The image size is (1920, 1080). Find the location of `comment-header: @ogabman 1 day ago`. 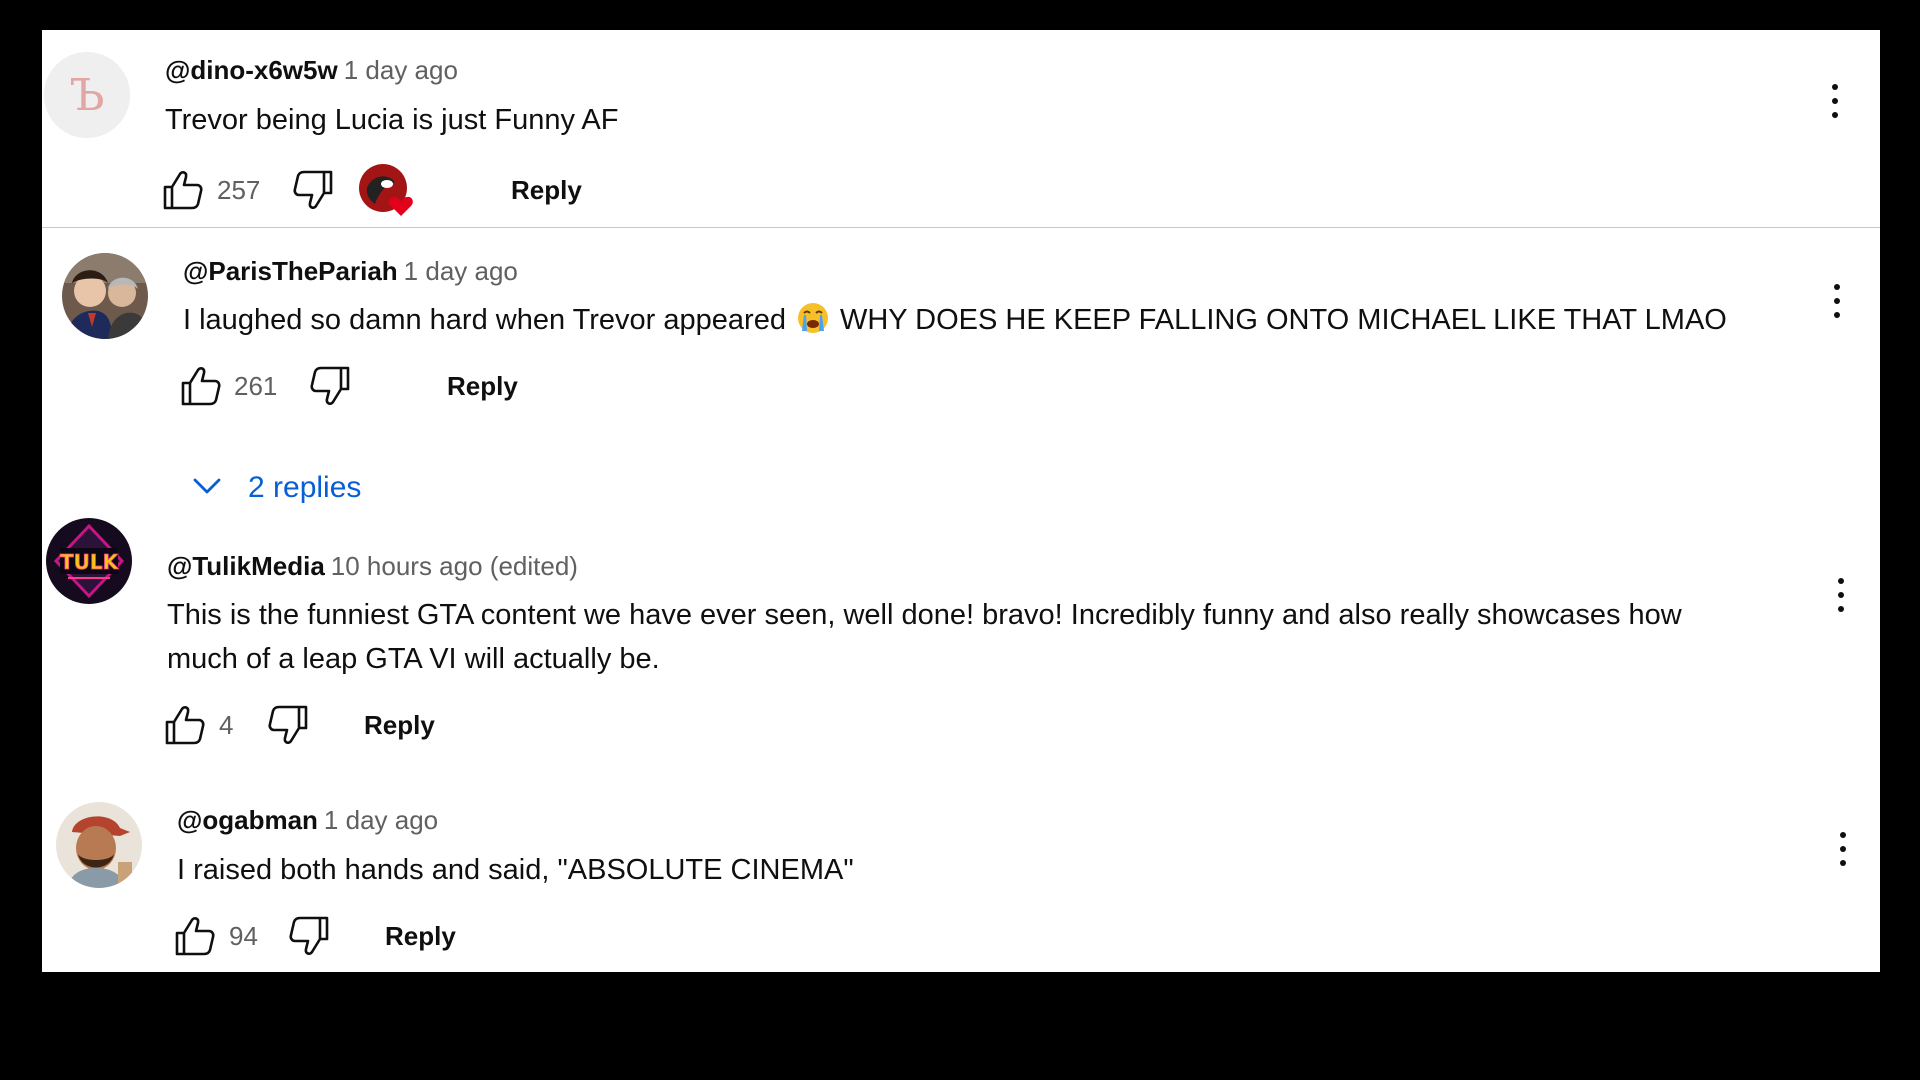

comment-header: @ogabman 1 day ago is located at coordinates (307, 820).